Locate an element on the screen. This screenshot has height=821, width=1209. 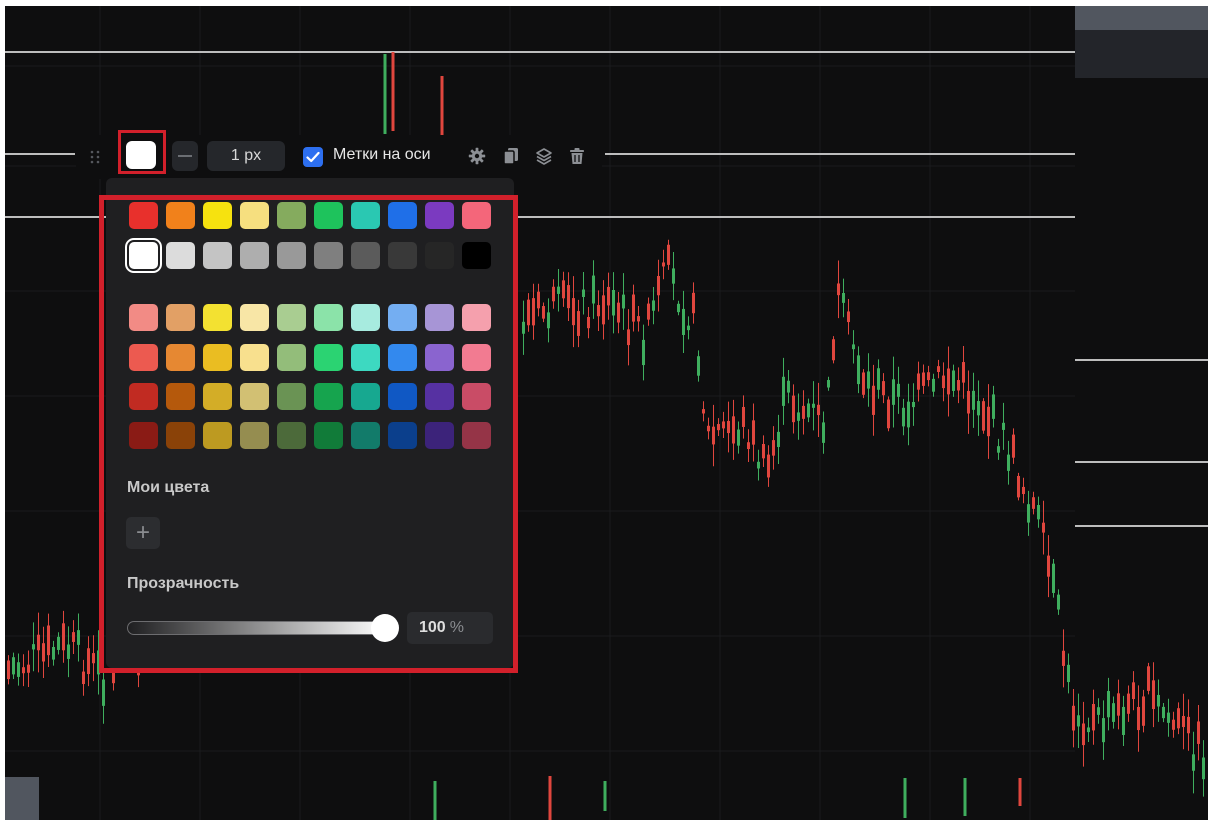
trash-icon is located at coordinates (577, 156).